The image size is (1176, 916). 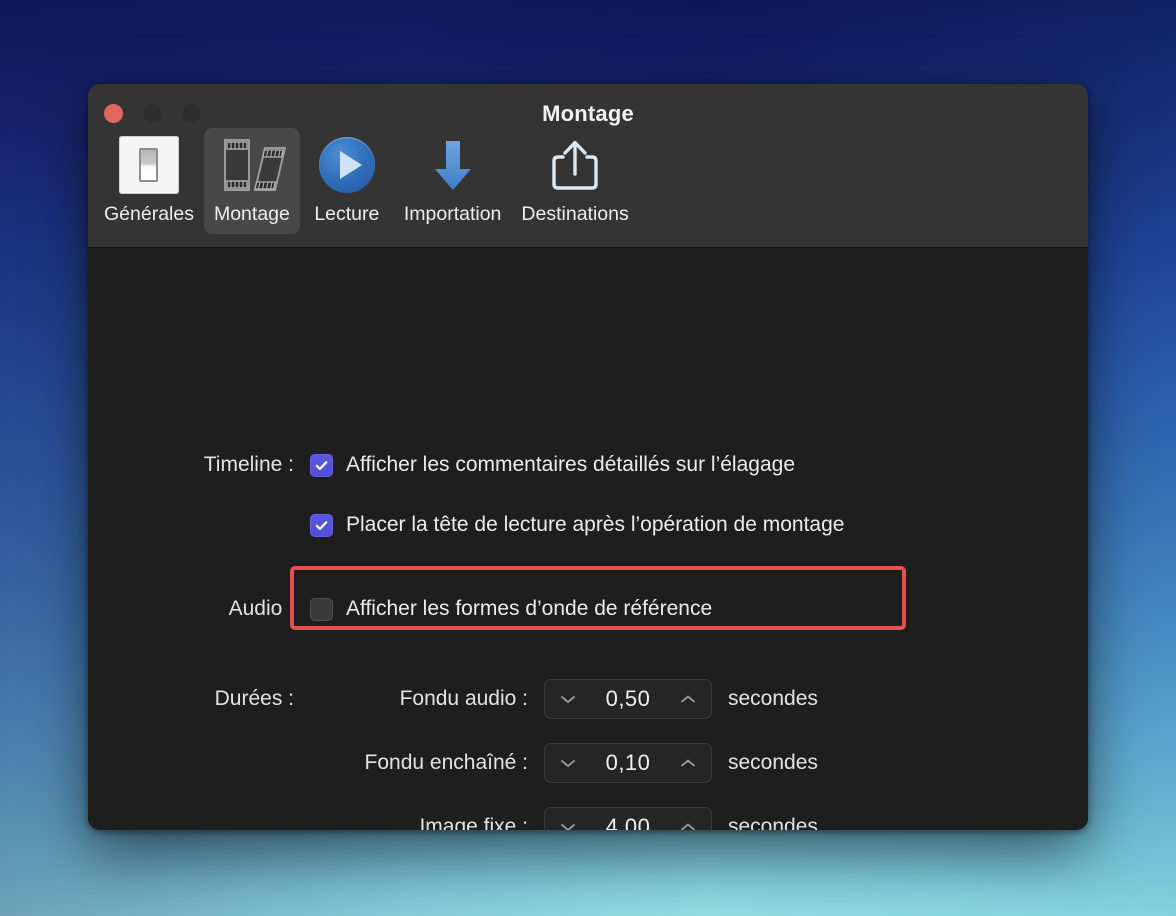 I want to click on stepper-fondu-enchaine: 0,10, so click(x=628, y=763).